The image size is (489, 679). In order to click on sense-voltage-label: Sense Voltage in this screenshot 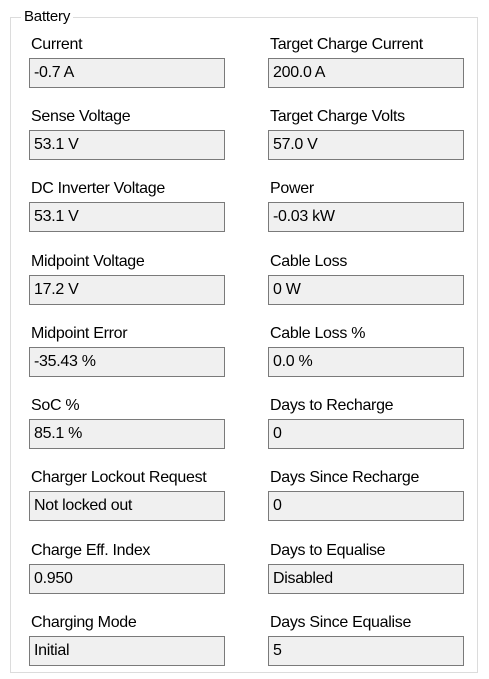, I will do `click(81, 116)`.